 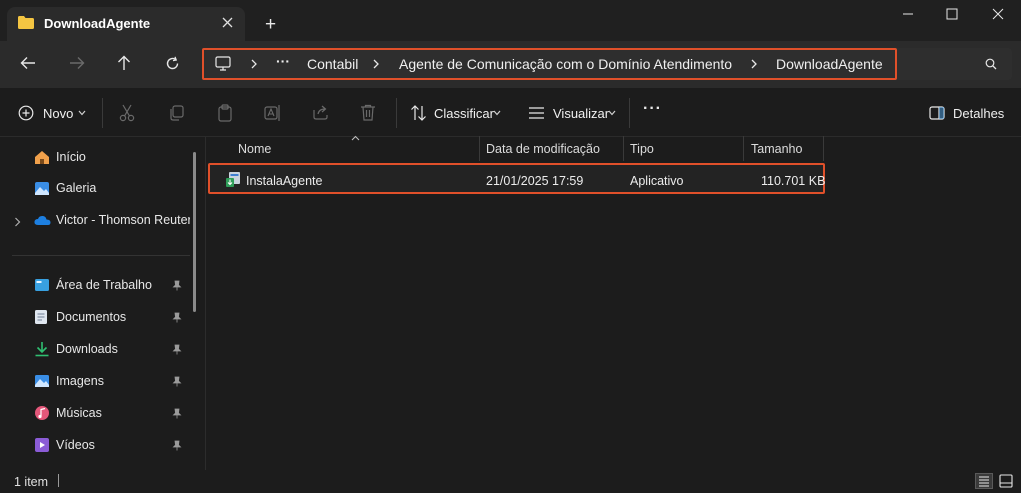 I want to click on sidebar-item-label: Victor - Thomson Reuters, so click(x=123, y=220).